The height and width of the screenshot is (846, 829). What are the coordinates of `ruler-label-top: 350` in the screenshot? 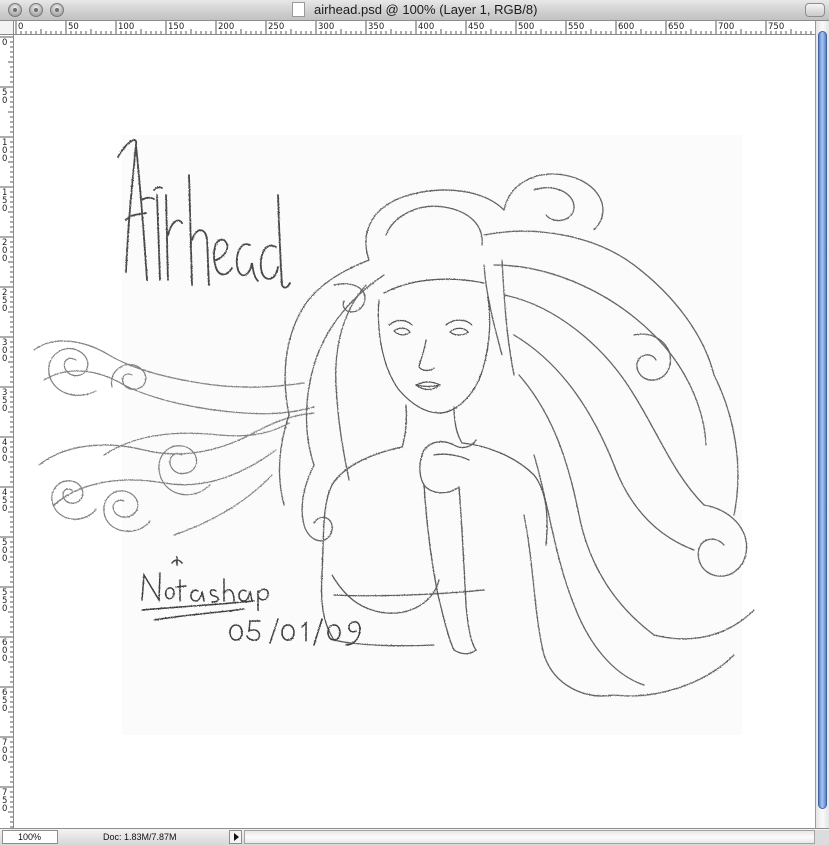 It's located at (376, 27).